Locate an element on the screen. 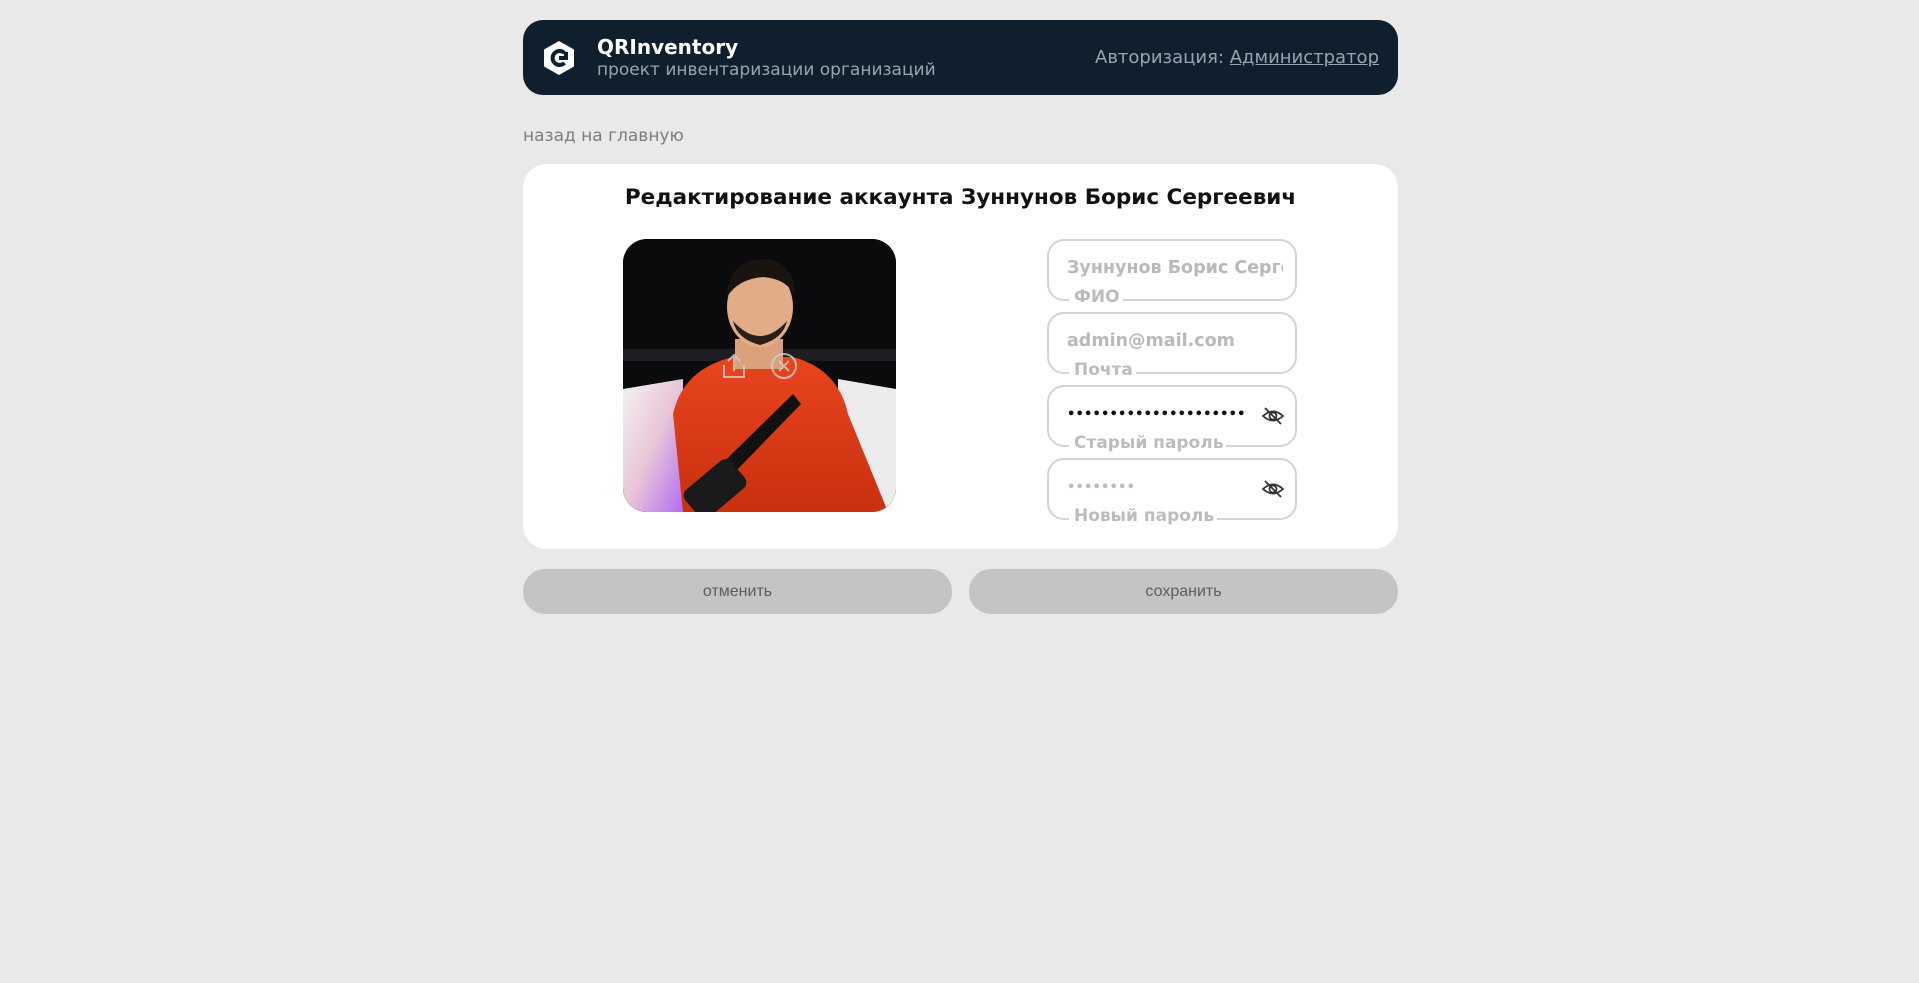 The width and height of the screenshot is (1919, 983). name-field: Зуннунов Борис Сергеевич ФИО is located at coordinates (1172, 273).